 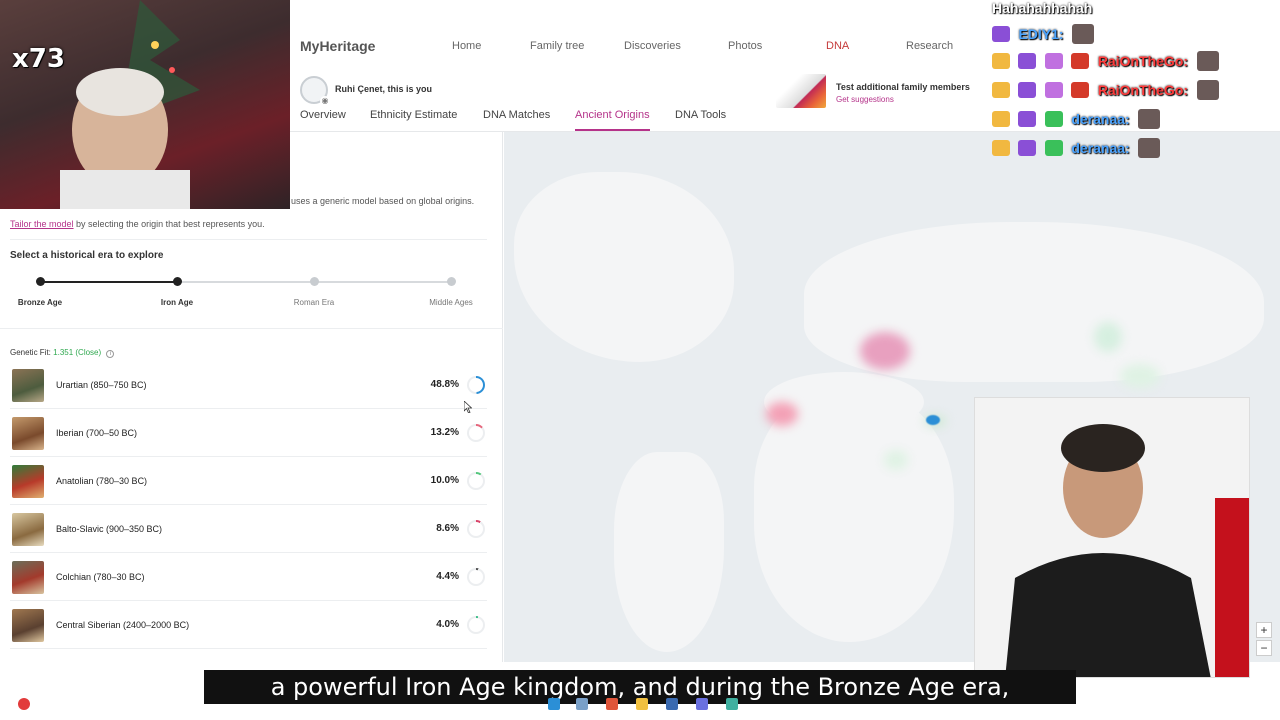 What do you see at coordinates (1043, 35) in the screenshot?
I see `chat-line: EDIY1:` at bounding box center [1043, 35].